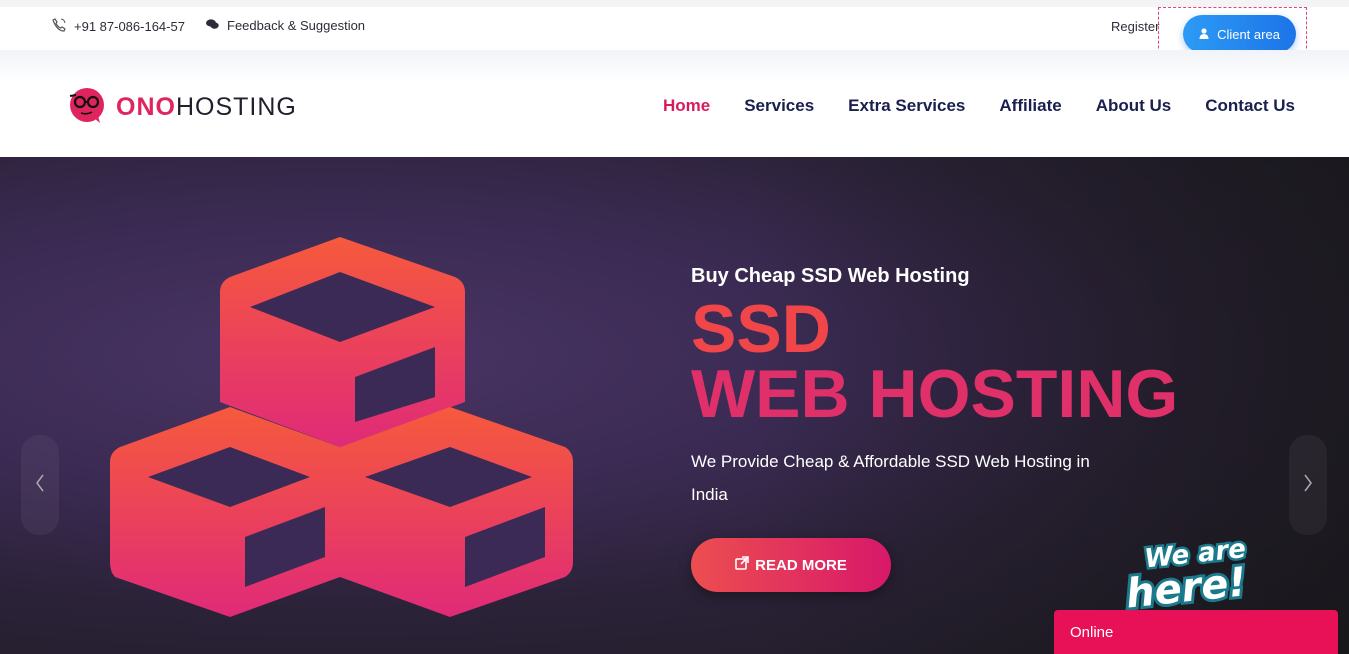 The image size is (1349, 654). What do you see at coordinates (1092, 632) in the screenshot?
I see `chat-status: Online` at bounding box center [1092, 632].